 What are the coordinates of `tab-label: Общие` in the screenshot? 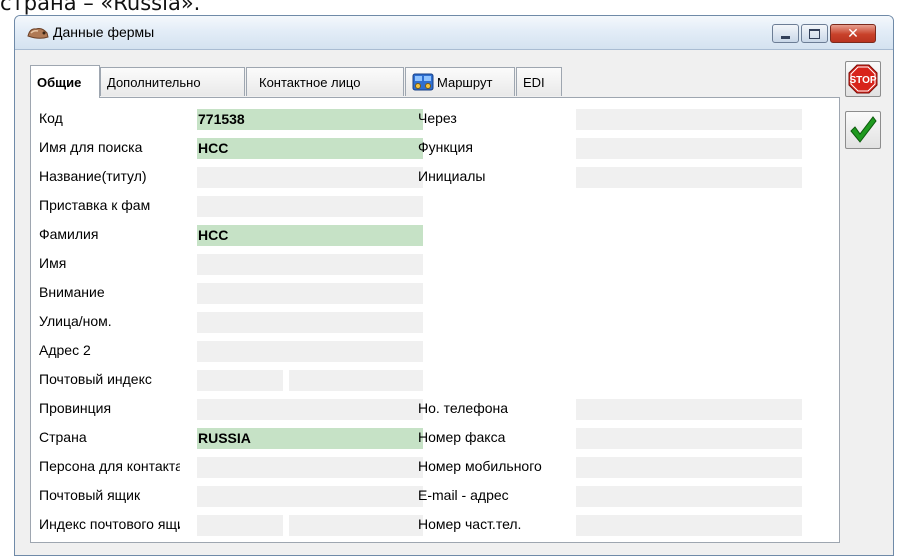 It's located at (59, 82).